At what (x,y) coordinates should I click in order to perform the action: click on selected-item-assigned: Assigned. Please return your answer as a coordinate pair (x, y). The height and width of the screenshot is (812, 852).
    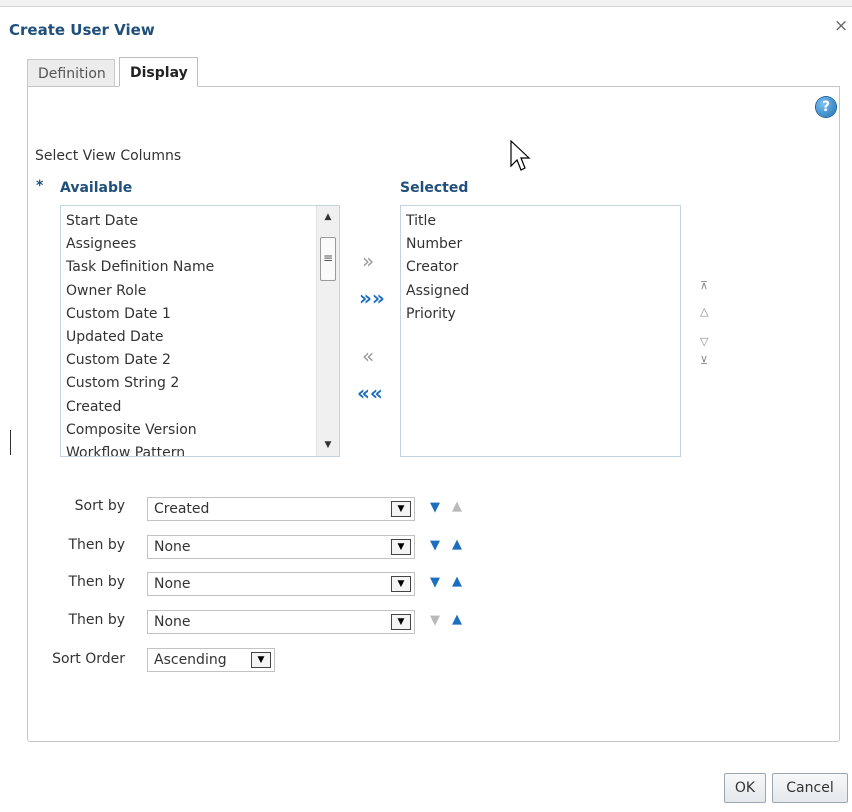
    Looking at the image, I should click on (543, 291).